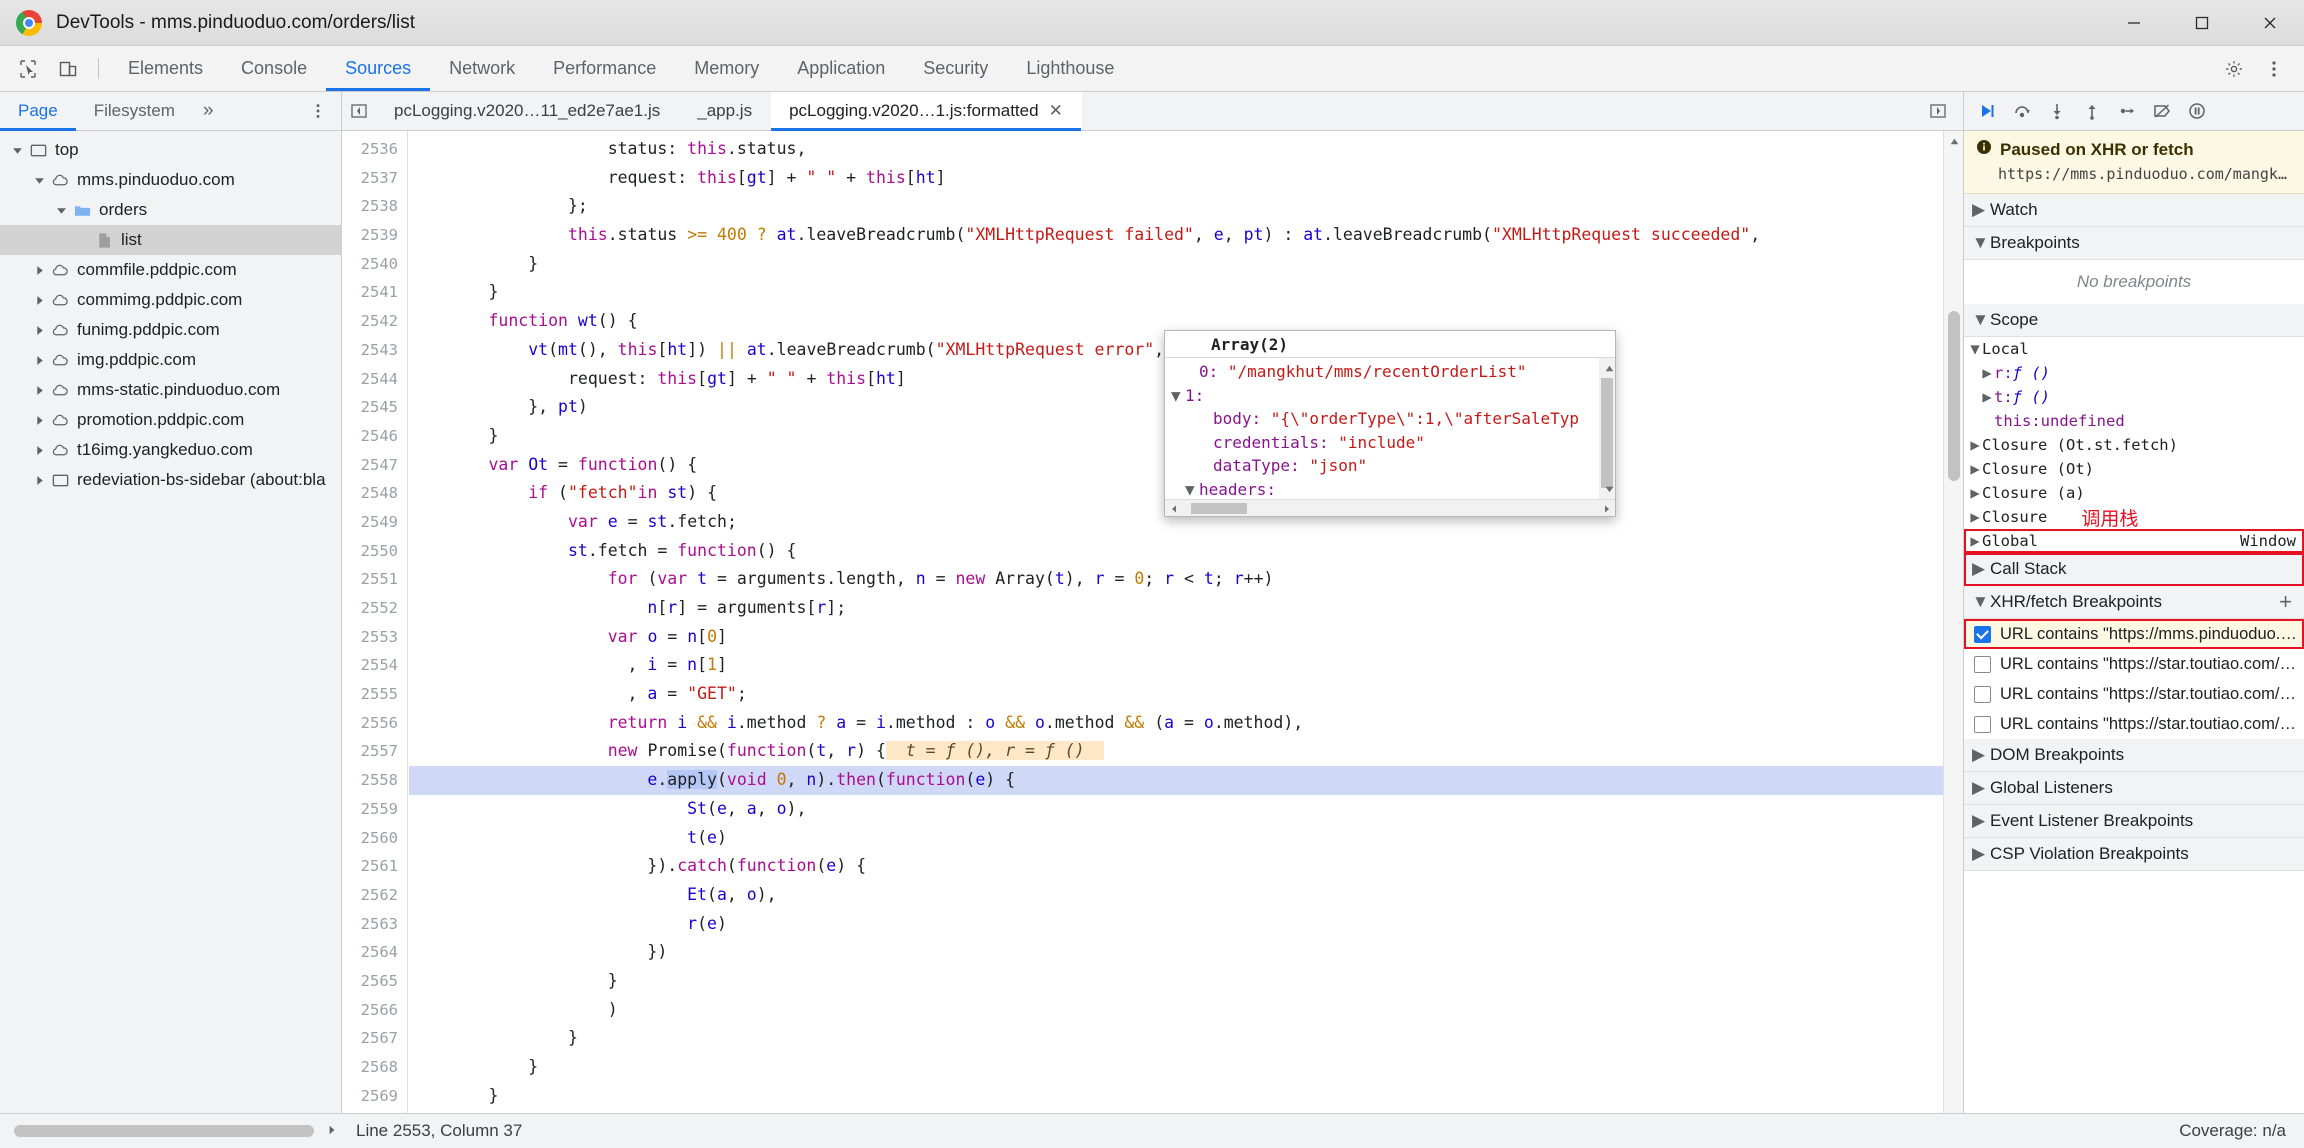 The height and width of the screenshot is (1148, 2304). Describe the element at coordinates (2134, 320) in the screenshot. I see `section-scope: ▼ Scope` at that location.